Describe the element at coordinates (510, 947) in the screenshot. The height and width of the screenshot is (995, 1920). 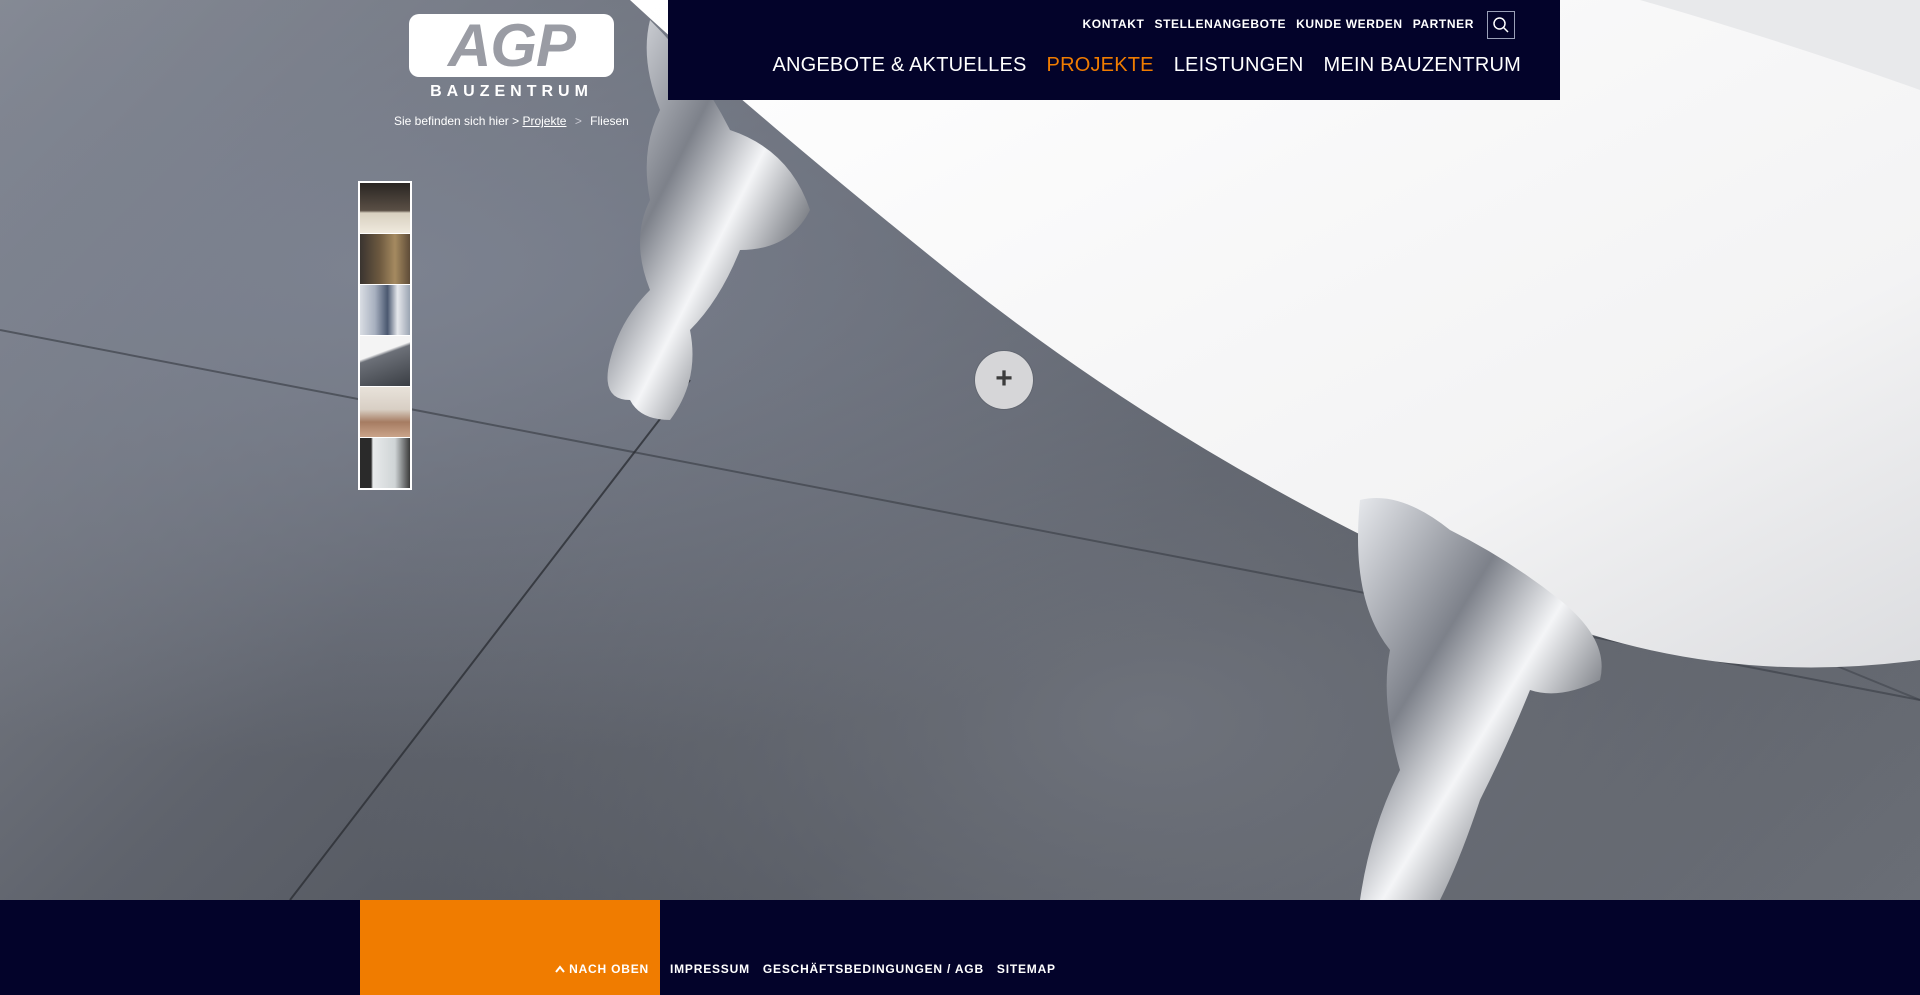
I see `footer-accent-block: NACH OBEN` at that location.